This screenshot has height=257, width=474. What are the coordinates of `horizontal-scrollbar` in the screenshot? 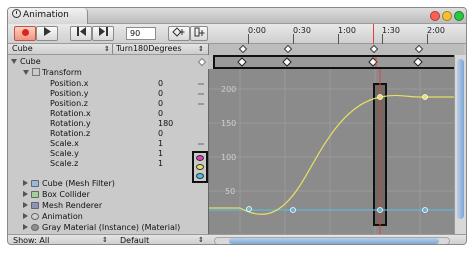 It's located at (332, 240).